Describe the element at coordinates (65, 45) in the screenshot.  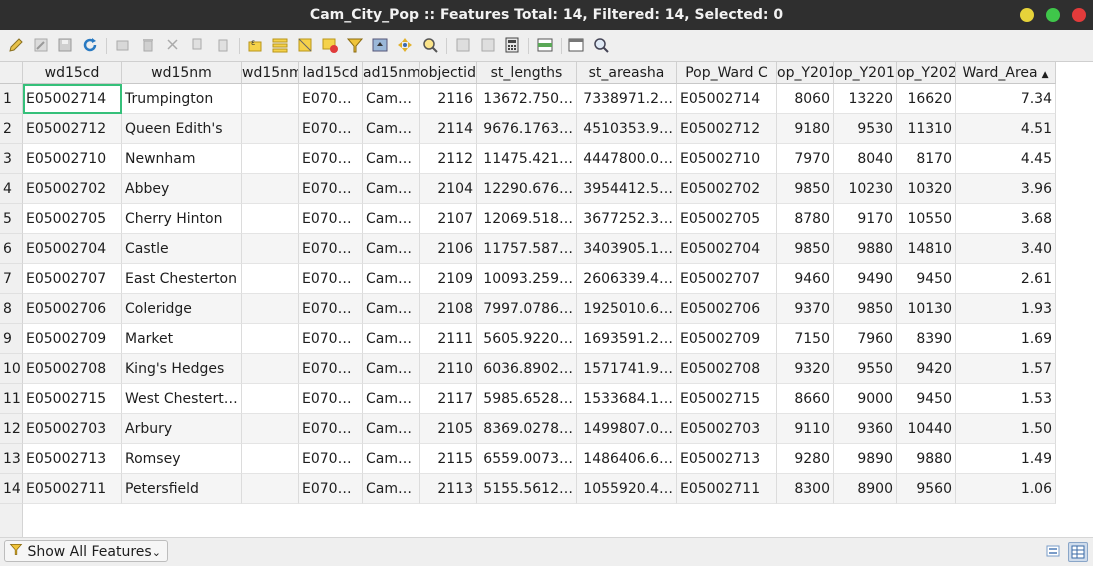
I see `save-icon` at that location.